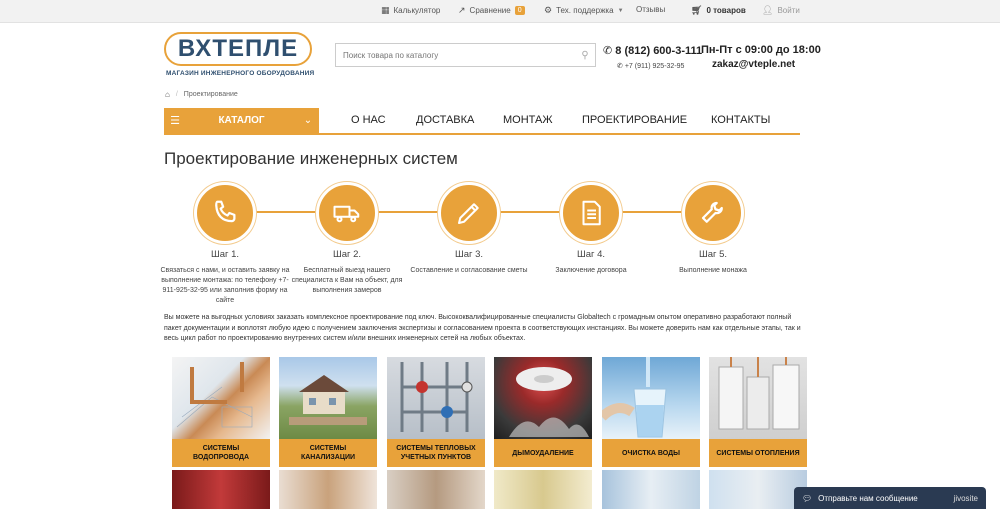 Image resolution: width=1000 pixels, height=509 pixels. I want to click on category-label: СИСТЕМЫ ОТОПЛЕНИЯ, so click(758, 453).